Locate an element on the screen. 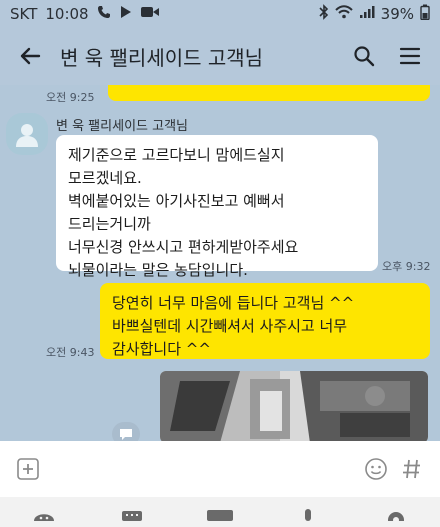 The image size is (440, 527). tray-keyboard is located at coordinates (132, 514).